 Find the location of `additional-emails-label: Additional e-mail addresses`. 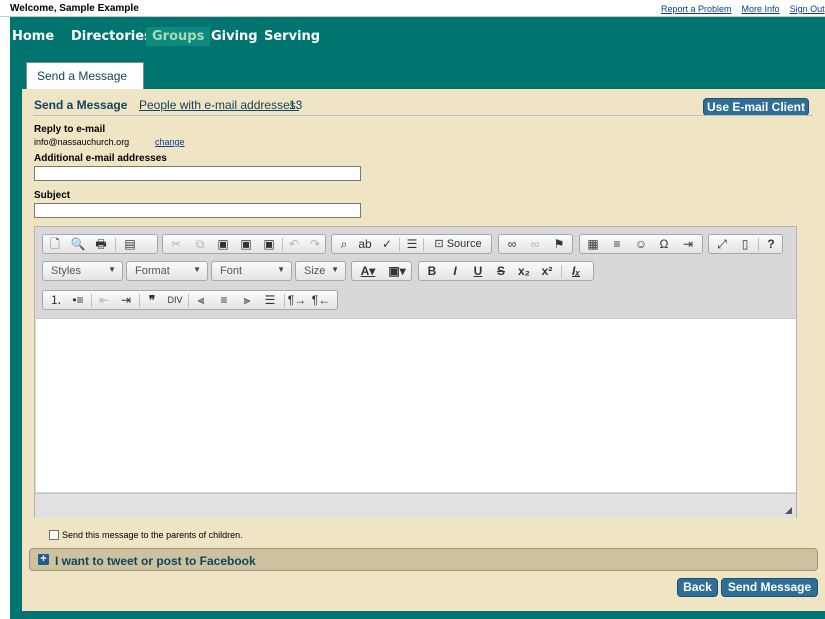

additional-emails-label: Additional e-mail addresses is located at coordinates (100, 158).